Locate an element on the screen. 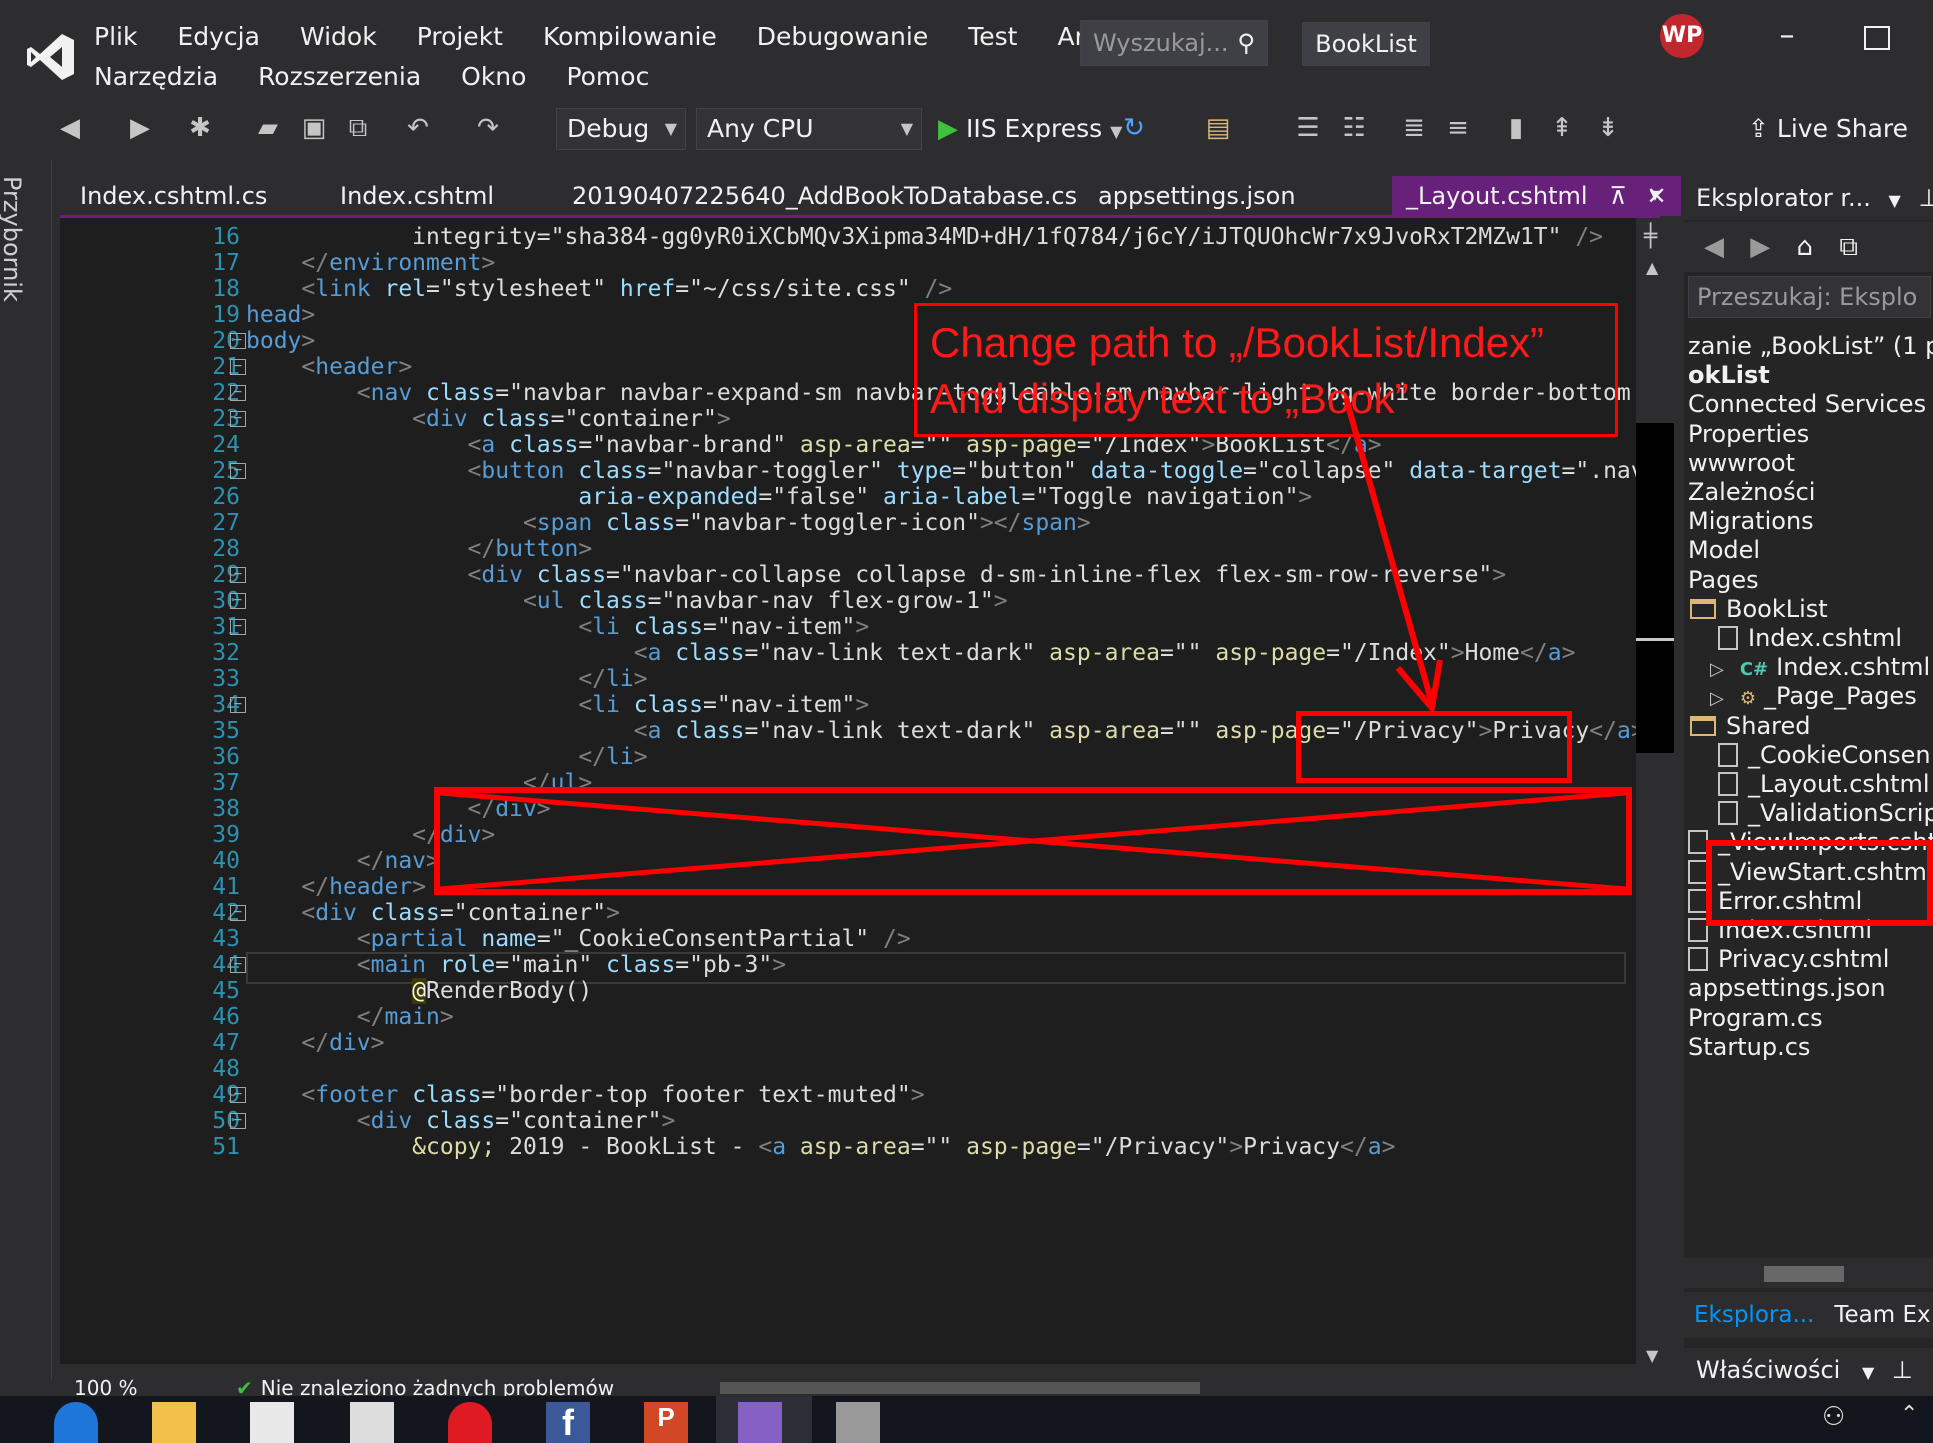 This screenshot has width=1933, height=1443. solution-tree-item: zanie „BookList” (1 pro is located at coordinates (1810, 346).